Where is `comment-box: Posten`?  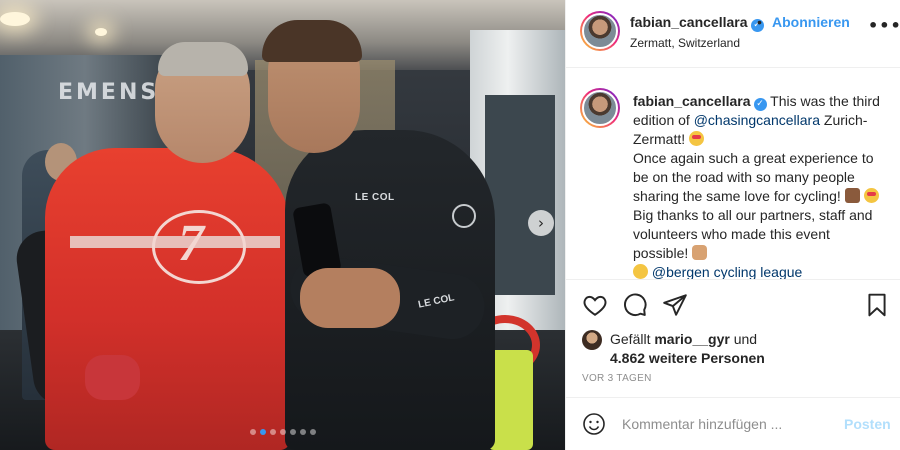 comment-box: Posten is located at coordinates (733, 423).